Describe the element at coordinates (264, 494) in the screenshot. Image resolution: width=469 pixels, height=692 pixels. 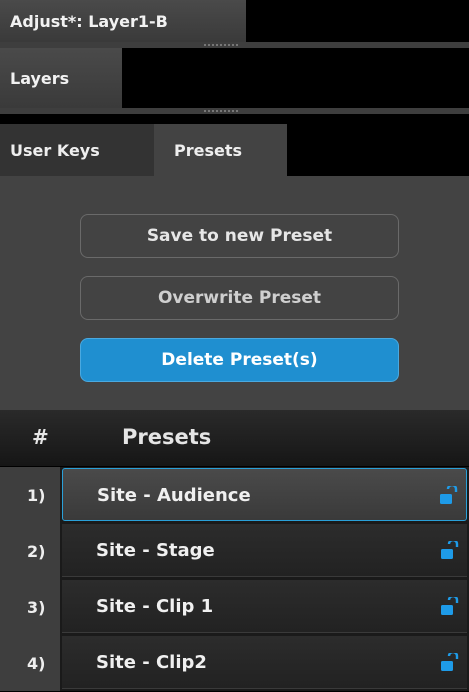
I see `preset-cell: Site - Audience` at that location.